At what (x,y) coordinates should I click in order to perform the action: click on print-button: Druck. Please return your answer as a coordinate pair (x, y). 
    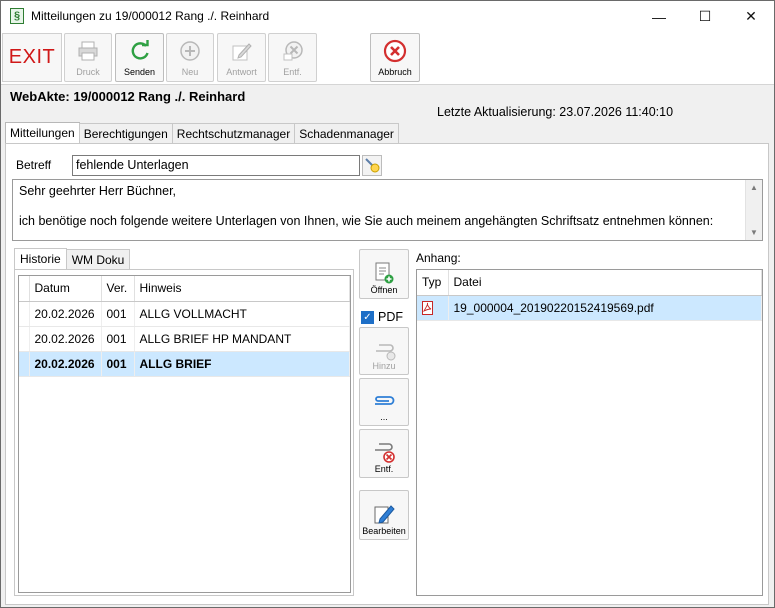
    Looking at the image, I should click on (88, 57).